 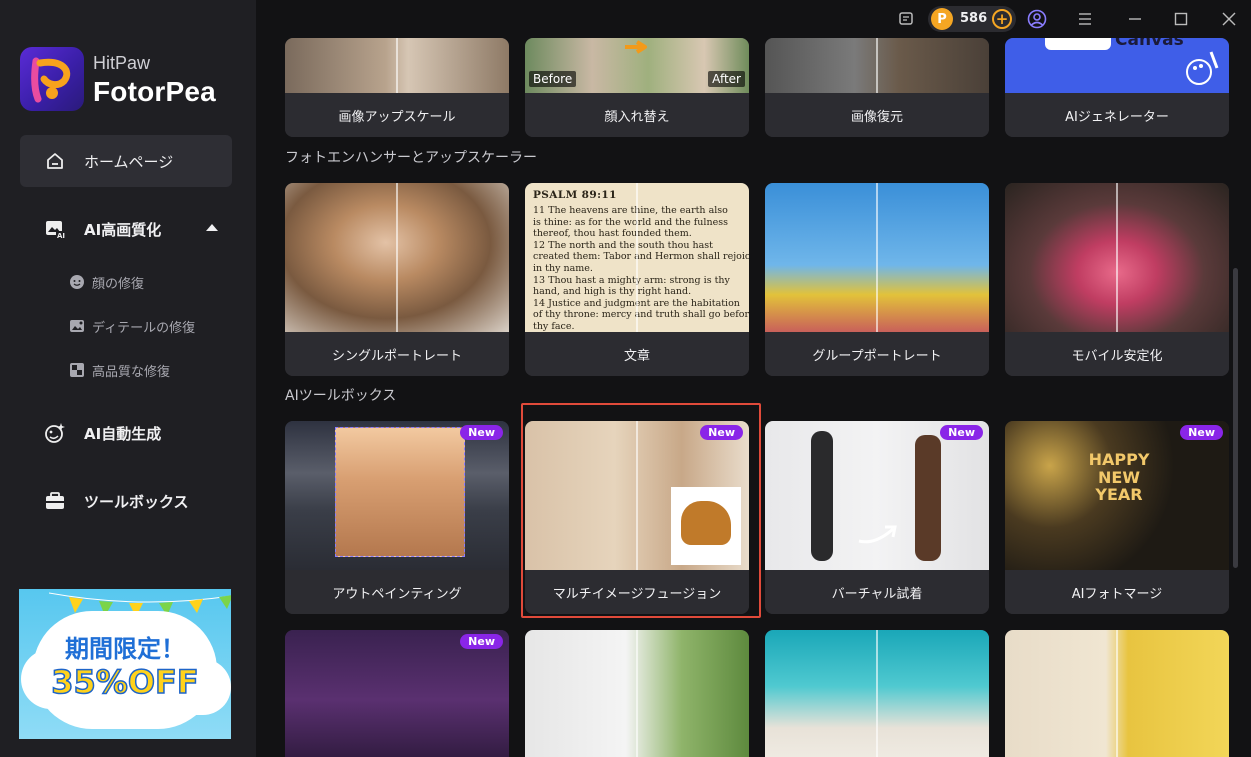 What do you see at coordinates (397, 115) in the screenshot?
I see `card-label: 画像アップスケール` at bounding box center [397, 115].